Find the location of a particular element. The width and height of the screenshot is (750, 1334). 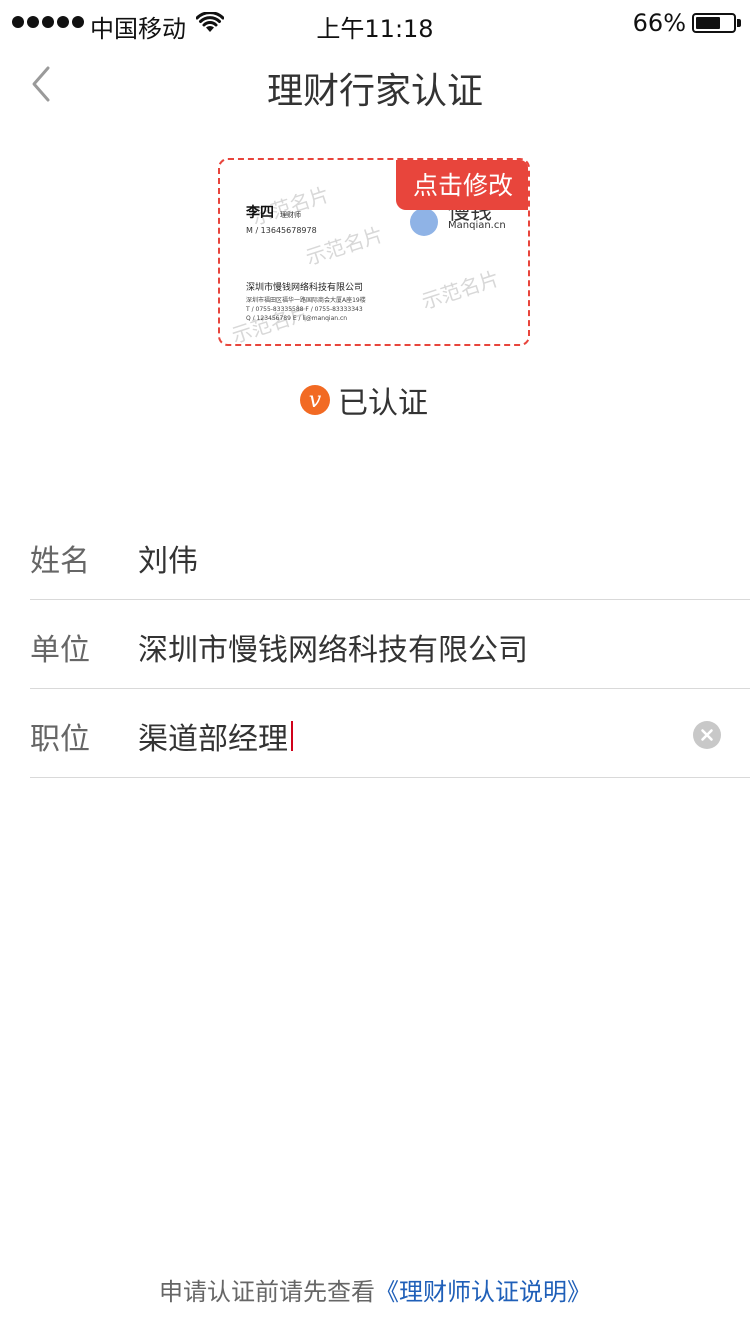

company-value: 深圳市慢钱网络科技有限公司 is located at coordinates (333, 650).